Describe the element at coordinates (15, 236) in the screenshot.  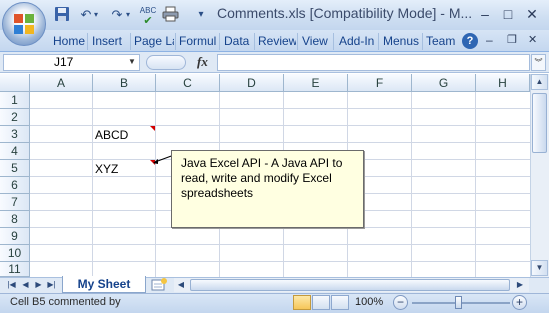
I see `row-header-9: 9` at that location.